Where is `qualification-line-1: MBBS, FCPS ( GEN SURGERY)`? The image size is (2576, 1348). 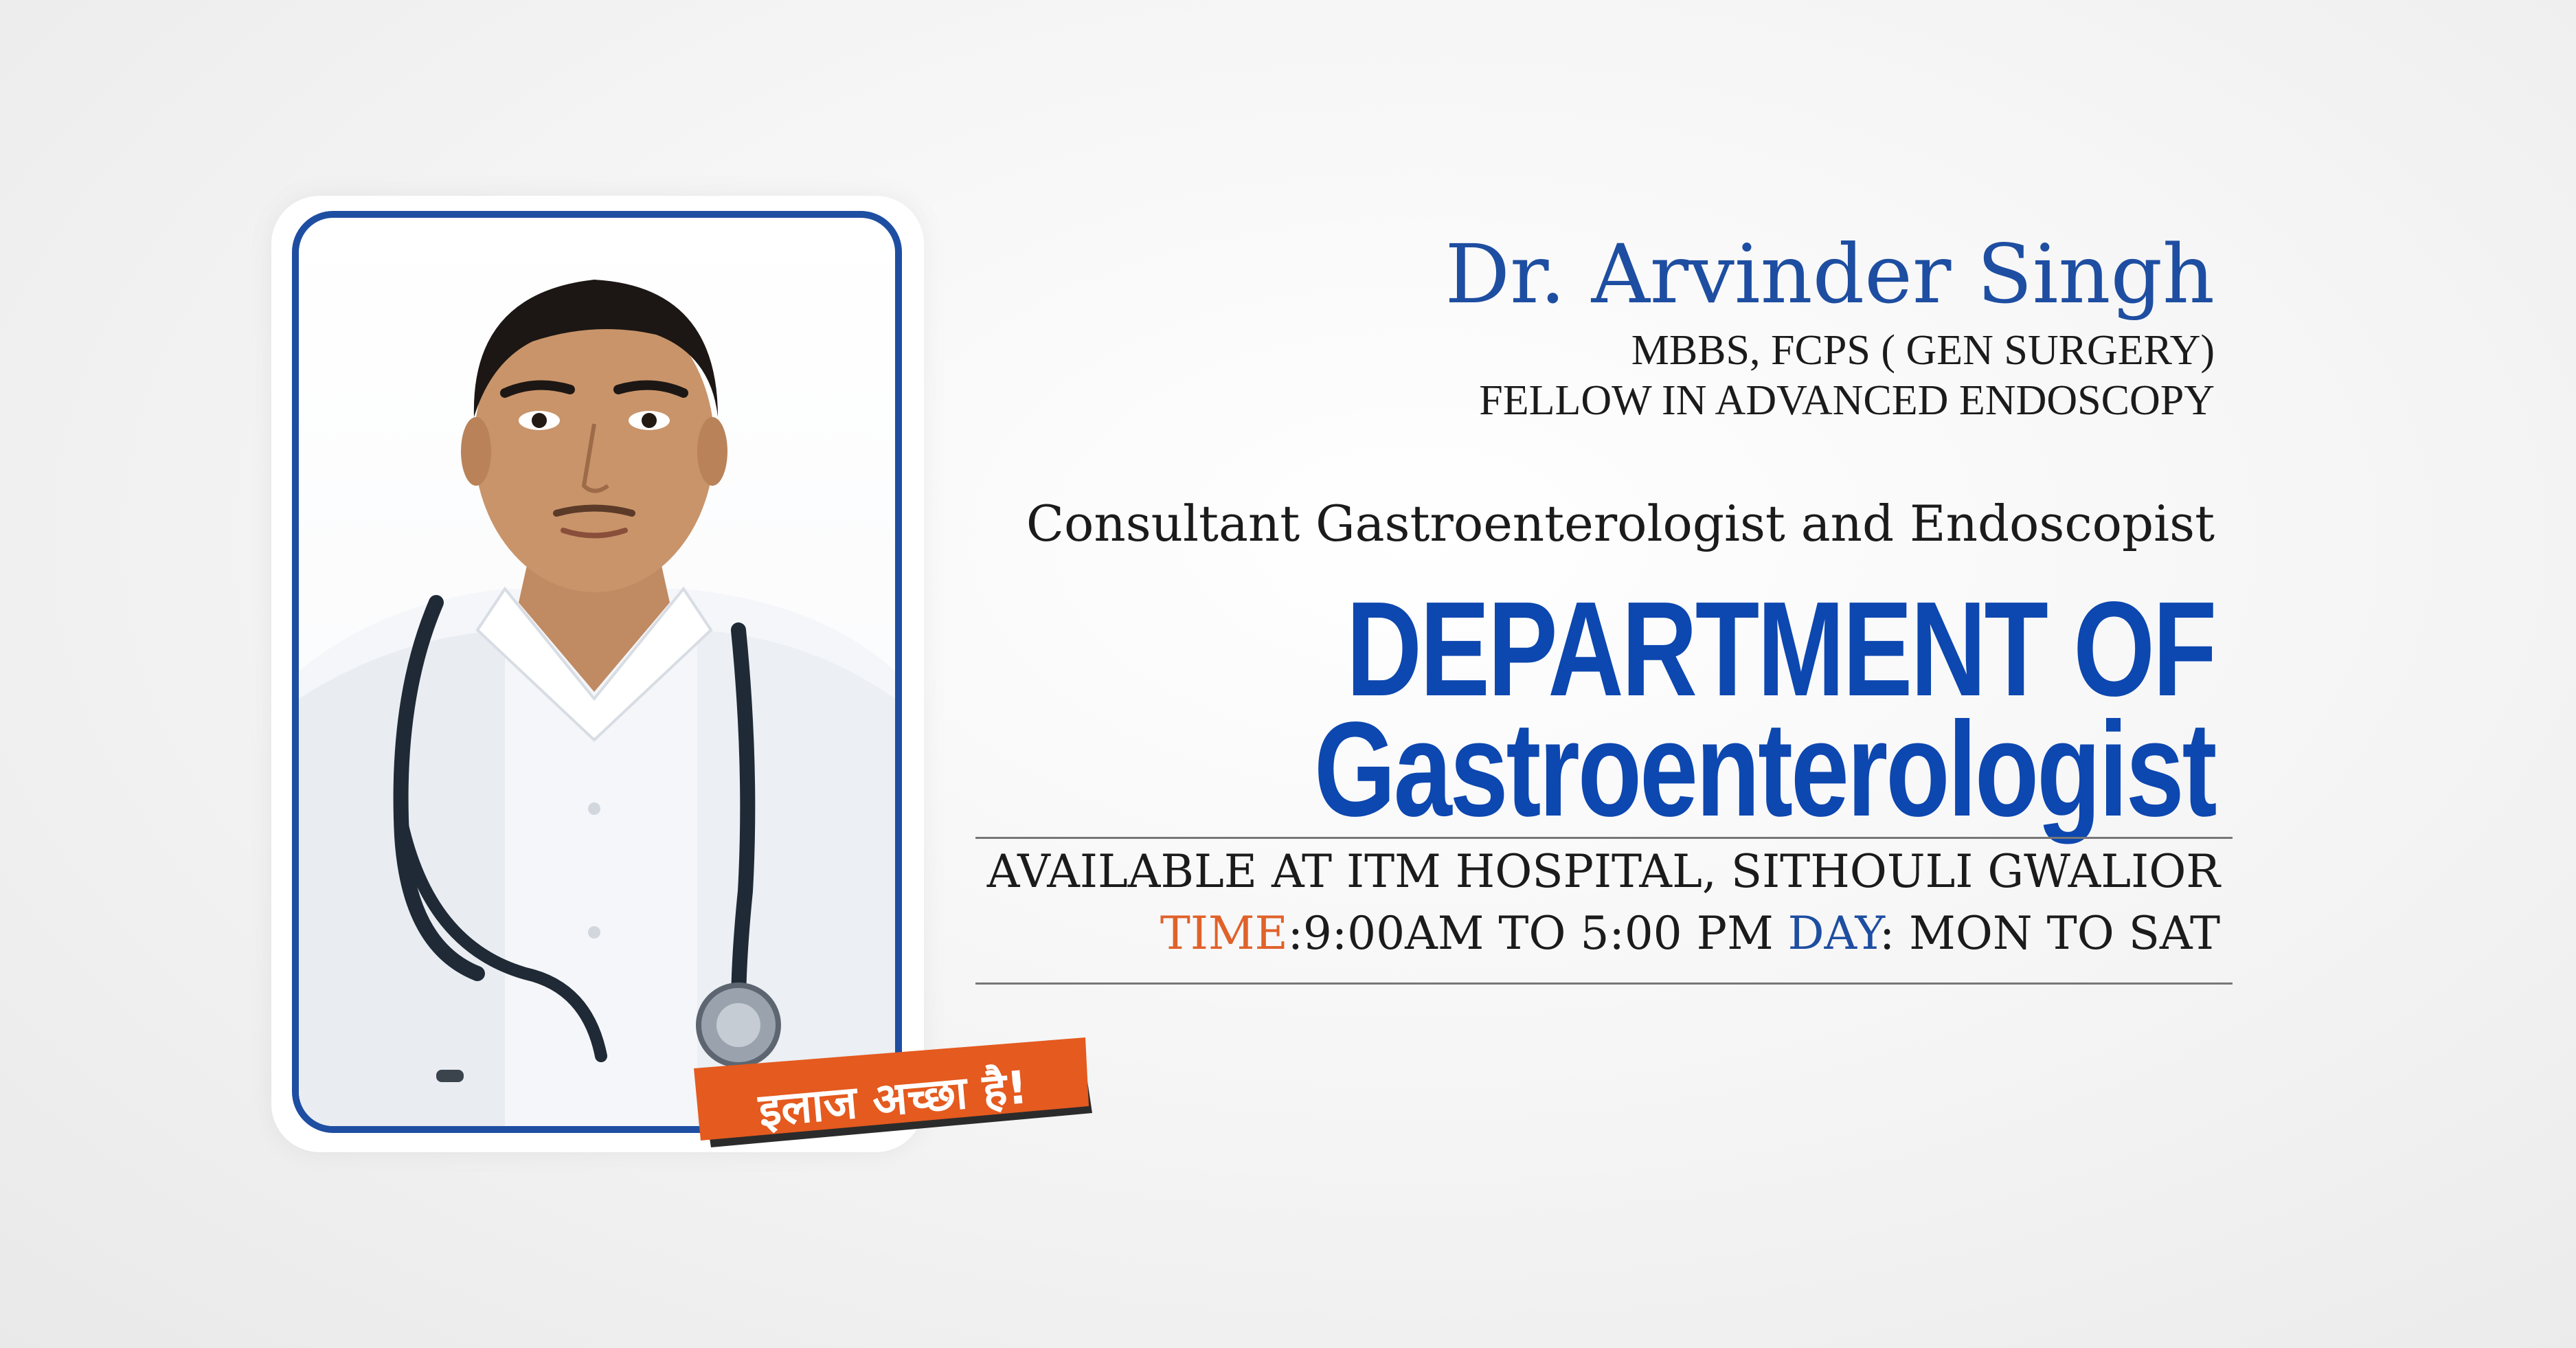 qualification-line-1: MBBS, FCPS ( GEN SURGERY) is located at coordinates (1923, 350).